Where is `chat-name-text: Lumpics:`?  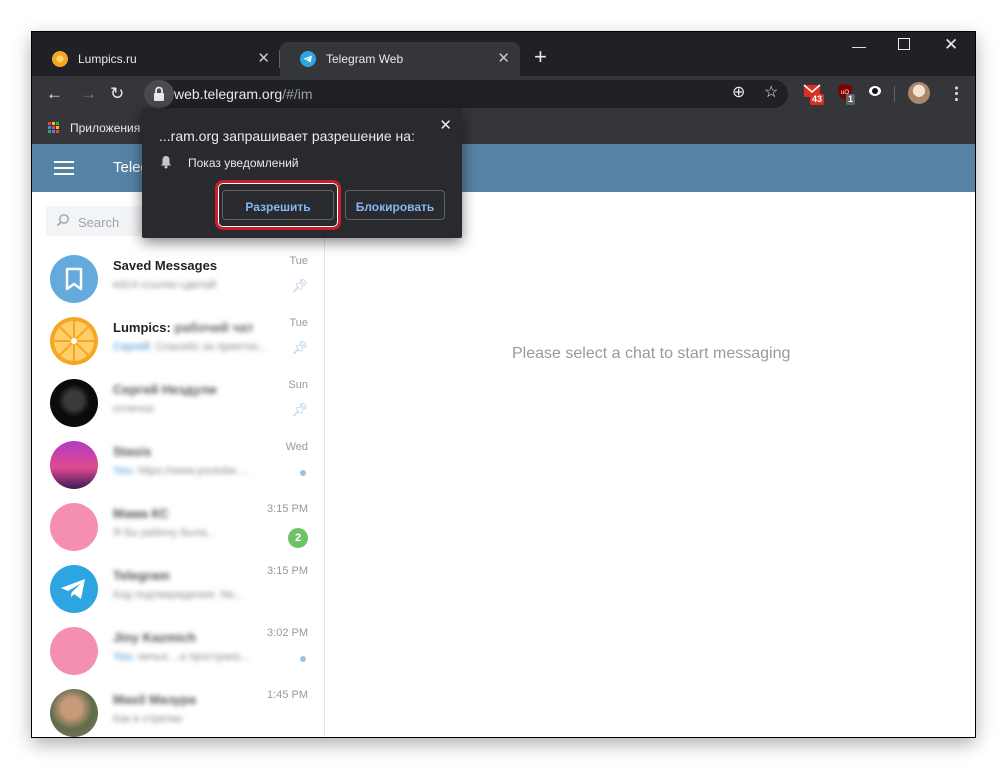 chat-name-text: Lumpics: is located at coordinates (142, 327).